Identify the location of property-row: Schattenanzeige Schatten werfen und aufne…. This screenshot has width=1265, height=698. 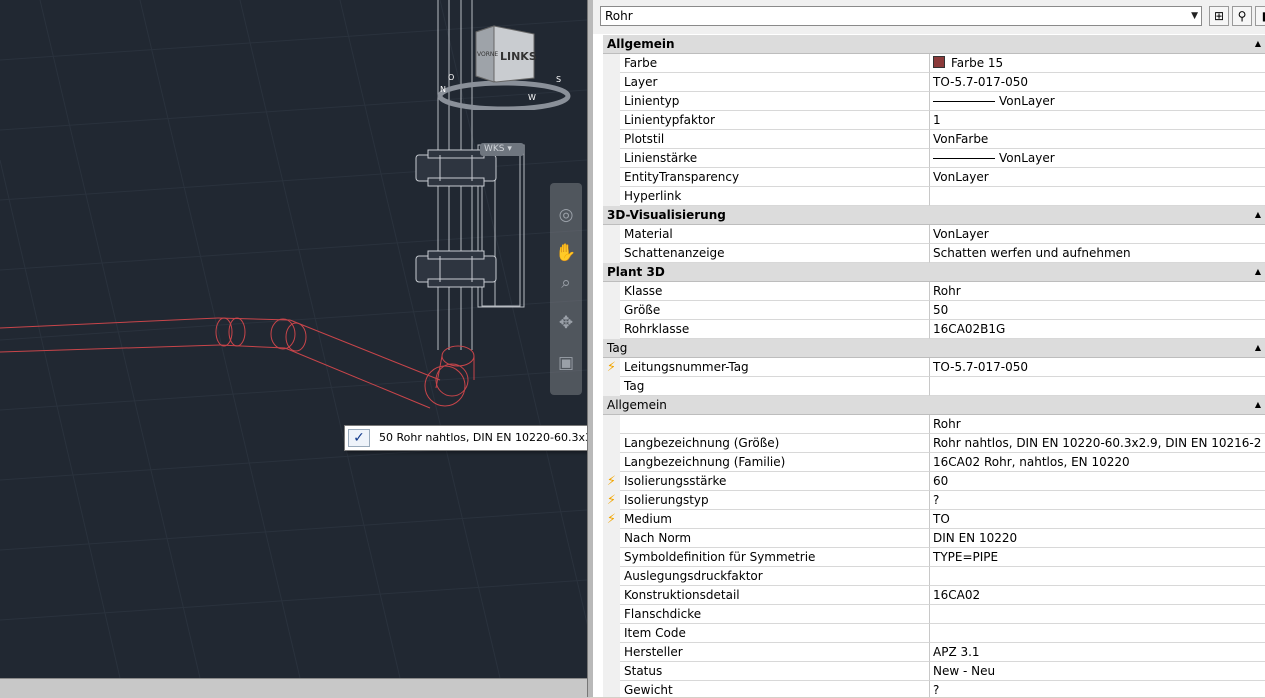
(934, 253).